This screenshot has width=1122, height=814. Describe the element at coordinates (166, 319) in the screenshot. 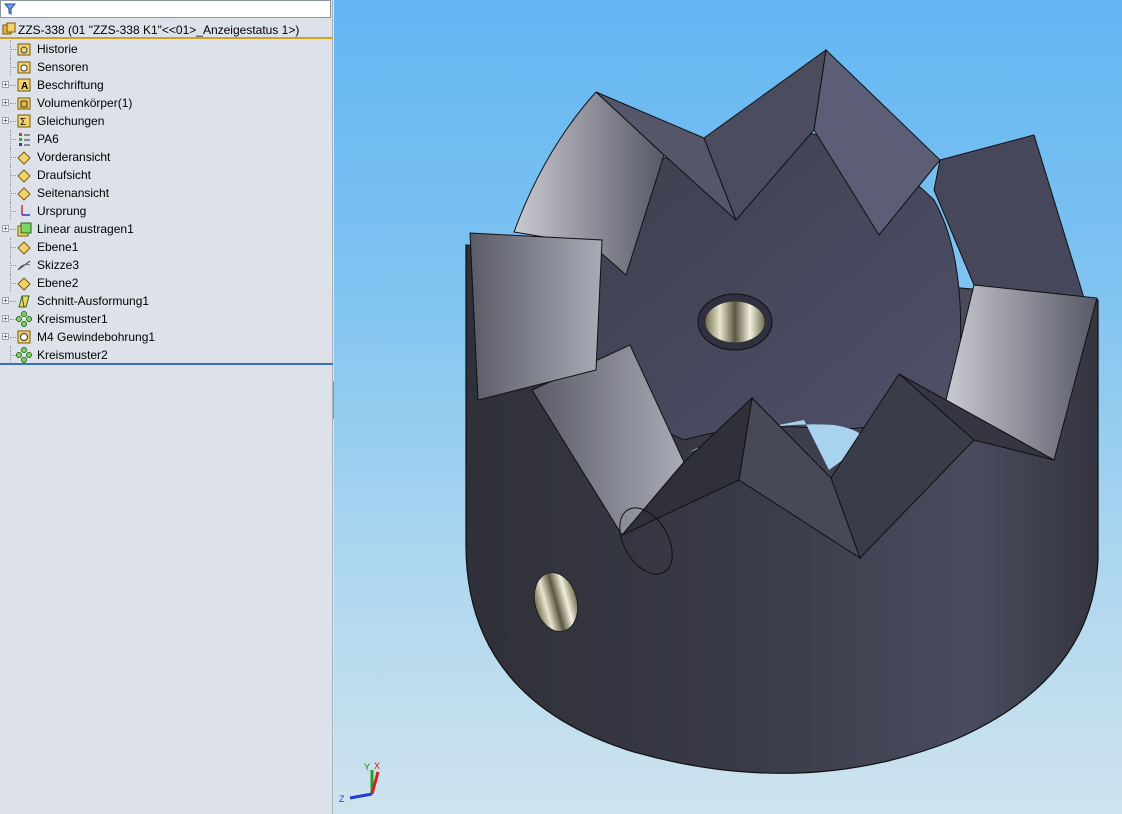

I see `tree-item: + Kreismuster1` at that location.